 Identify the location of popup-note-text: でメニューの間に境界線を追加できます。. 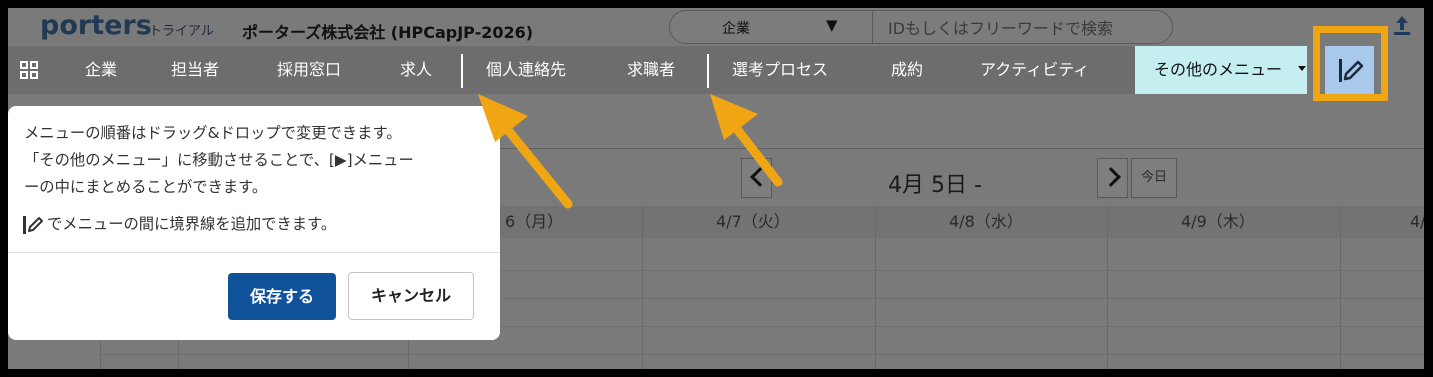
(192, 224).